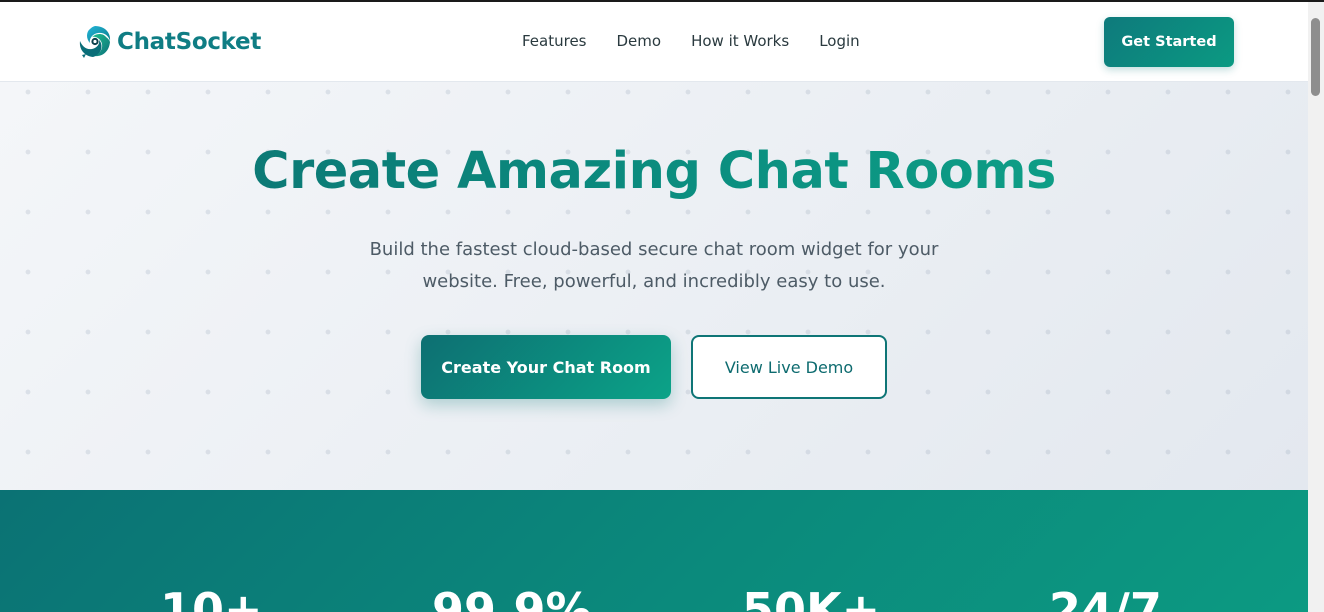 The width and height of the screenshot is (1324, 612). What do you see at coordinates (95, 42) in the screenshot?
I see `swirl-logo-icon` at bounding box center [95, 42].